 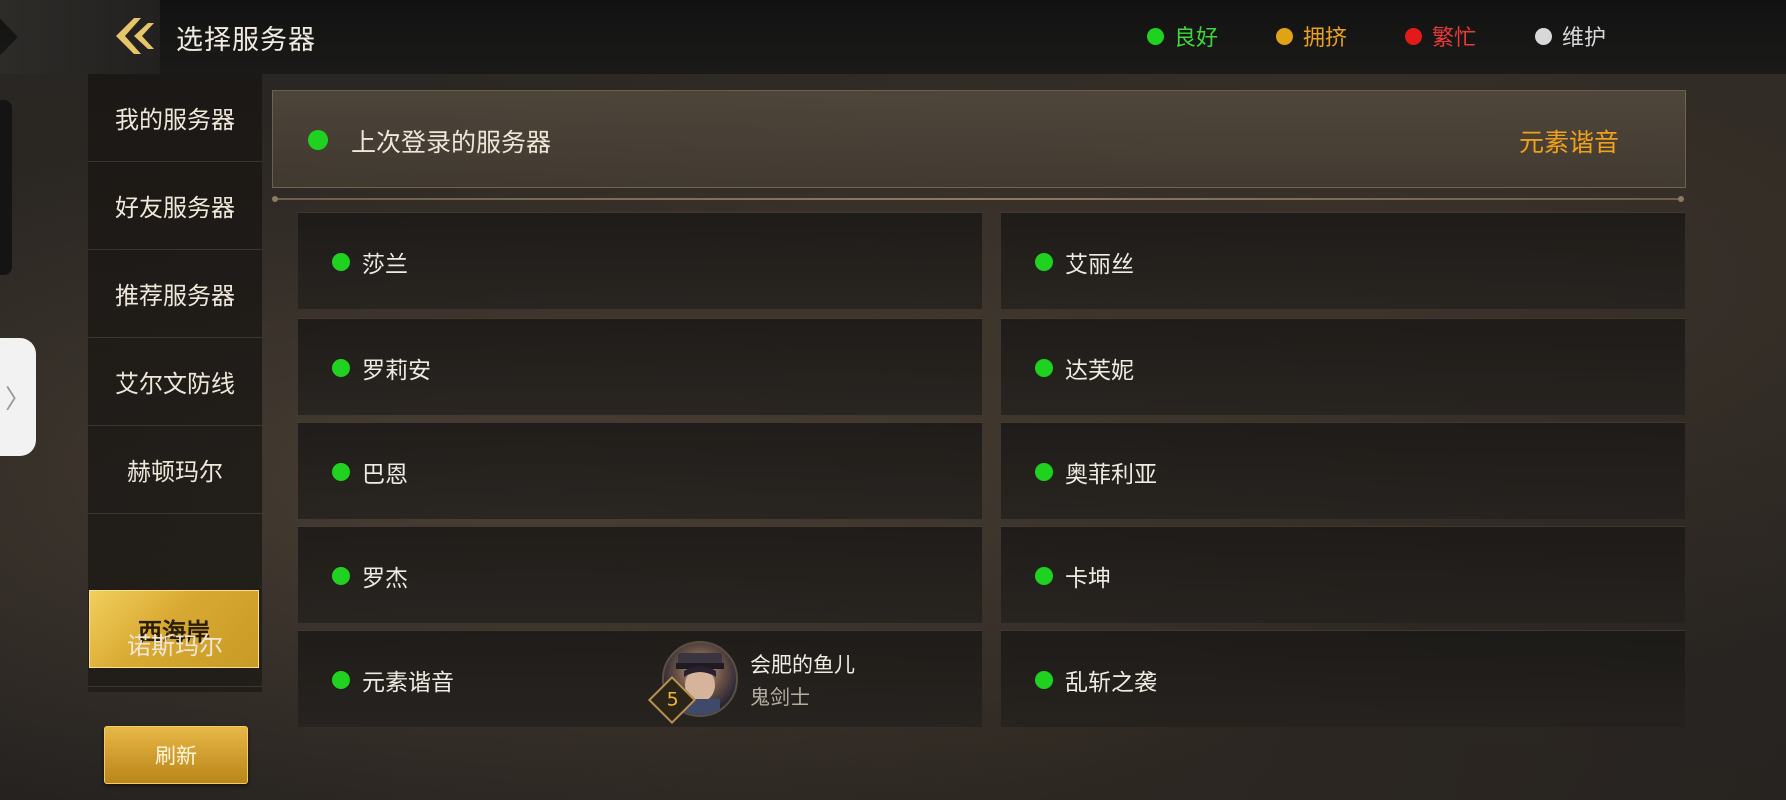 I want to click on legend-crowded-label: 拥挤, so click(x=1325, y=38).